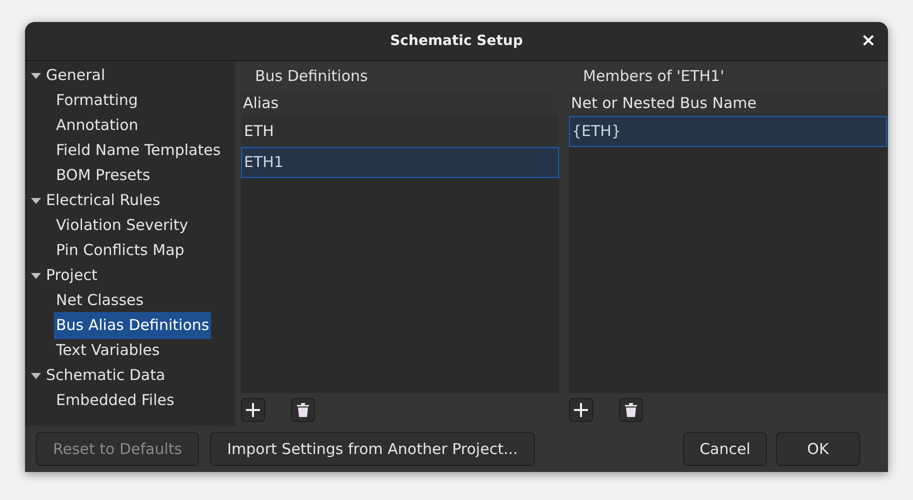 This screenshot has height=500, width=913. I want to click on sidebar-item: Formatting, so click(97, 100).